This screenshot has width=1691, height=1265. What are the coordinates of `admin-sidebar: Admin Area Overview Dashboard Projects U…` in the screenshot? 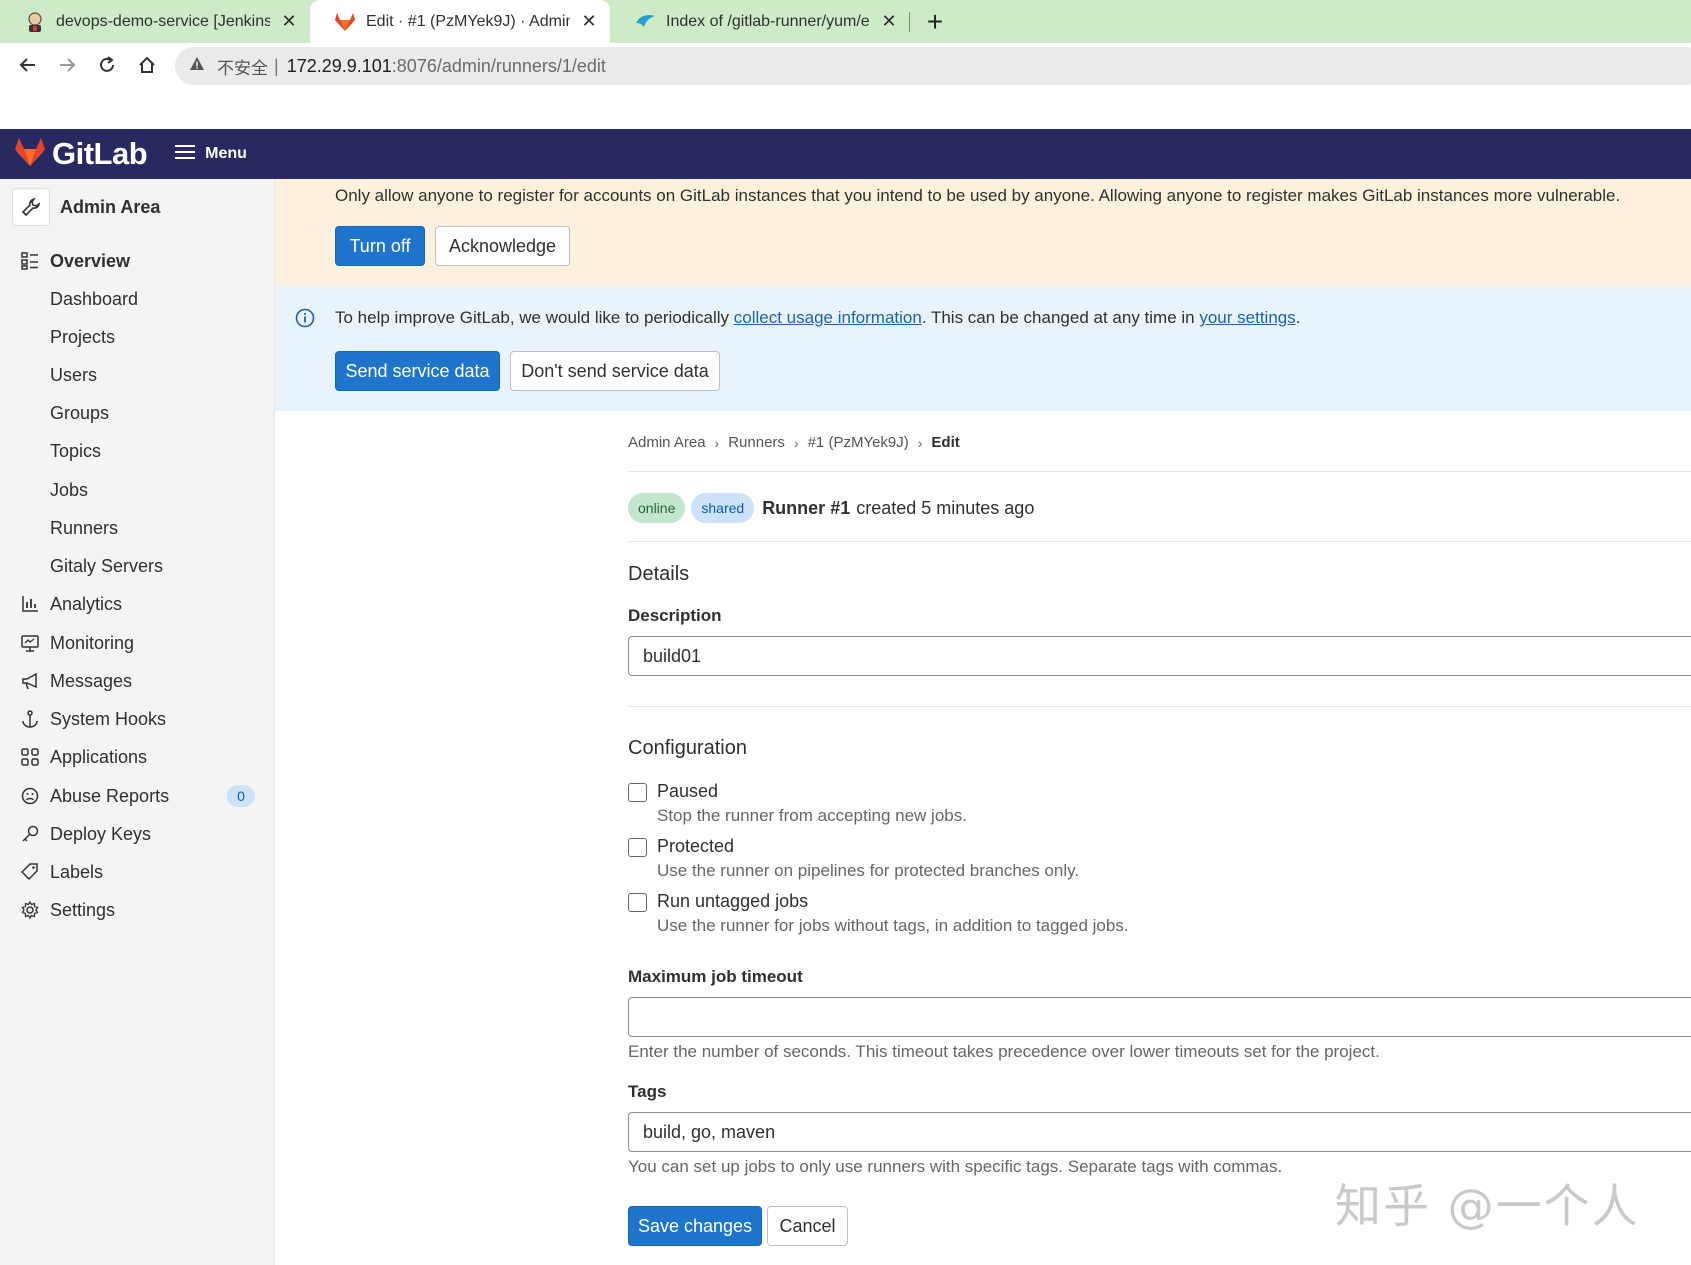 It's located at (137, 722).